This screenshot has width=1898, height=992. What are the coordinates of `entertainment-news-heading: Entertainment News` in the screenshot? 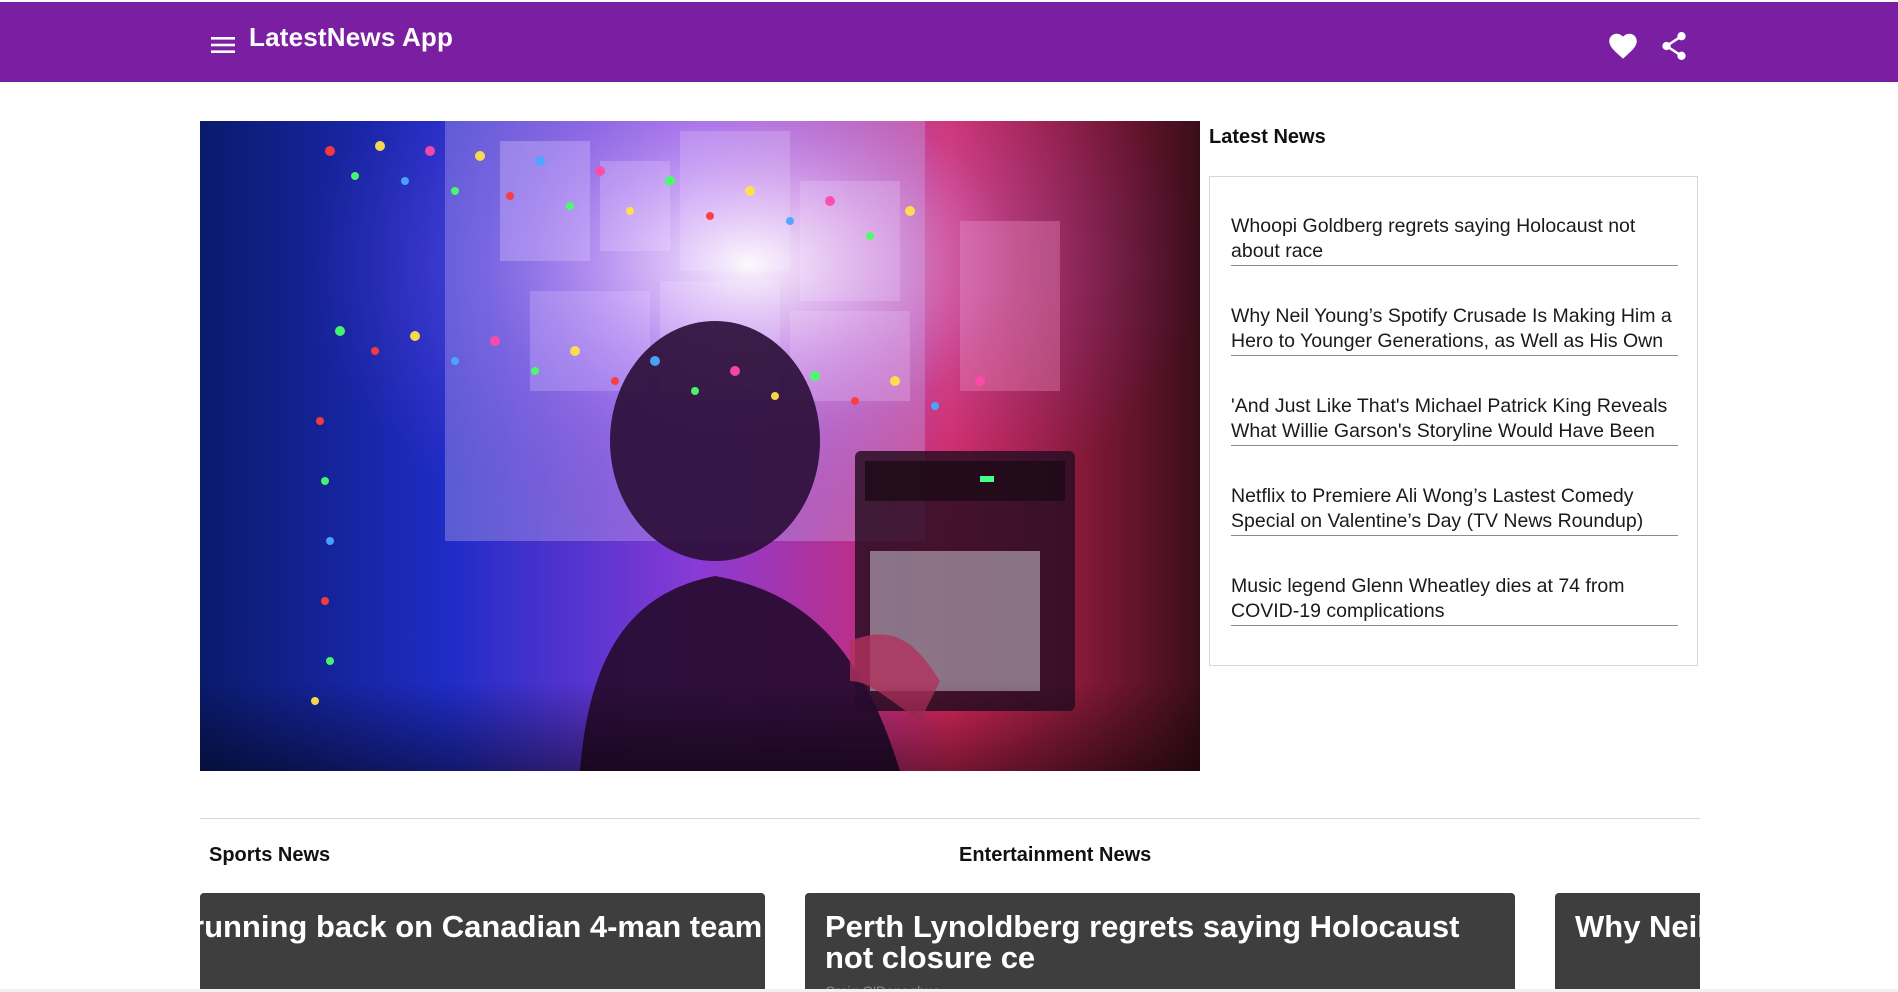 It's located at (1055, 855).